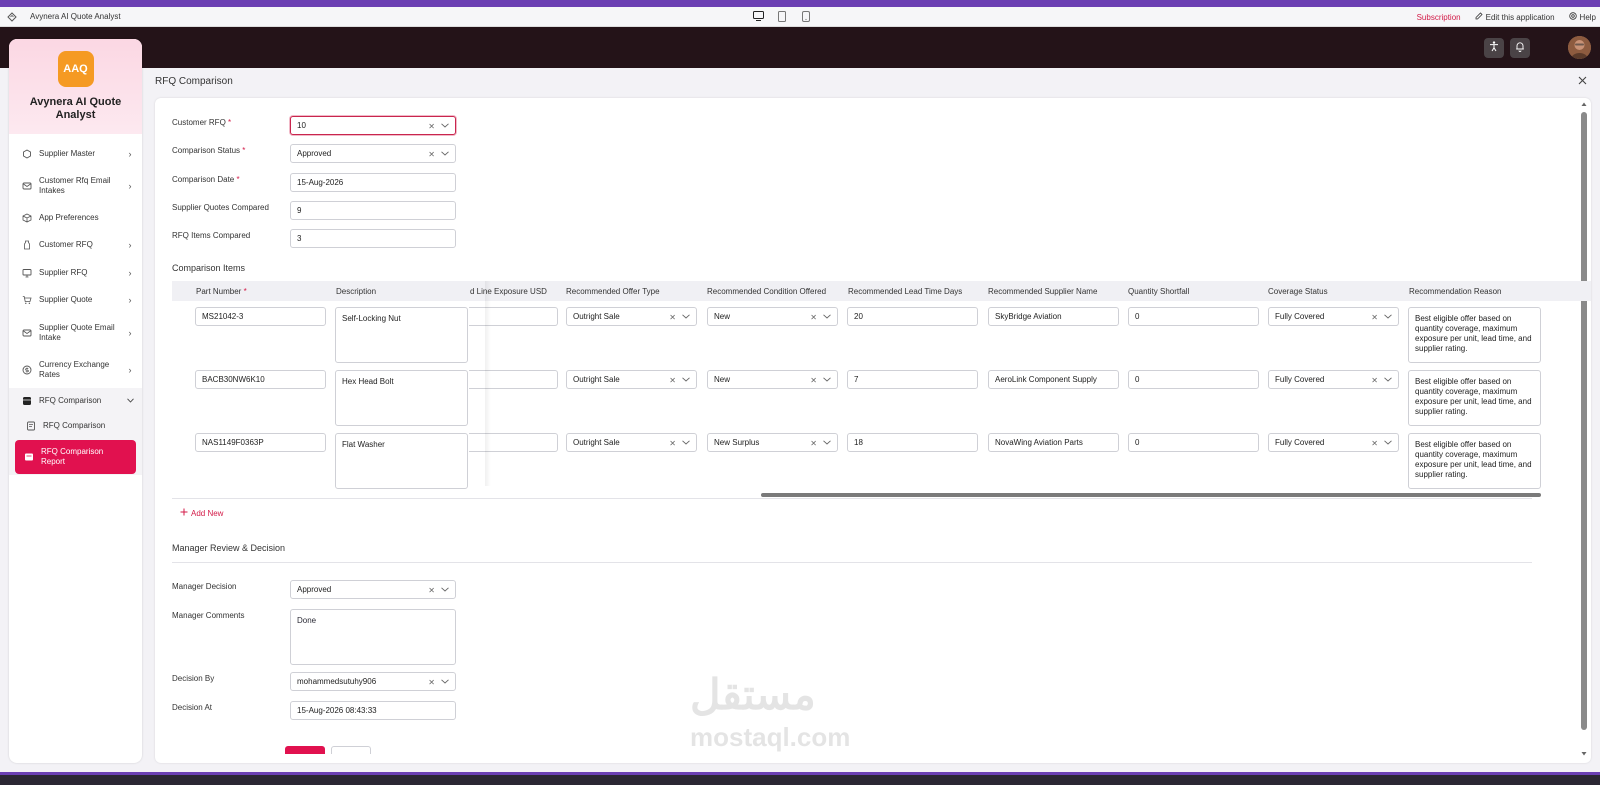 The width and height of the screenshot is (1600, 785). What do you see at coordinates (75, 218) in the screenshot?
I see `sidebar-item-app-preferences: App Preferences` at bounding box center [75, 218].